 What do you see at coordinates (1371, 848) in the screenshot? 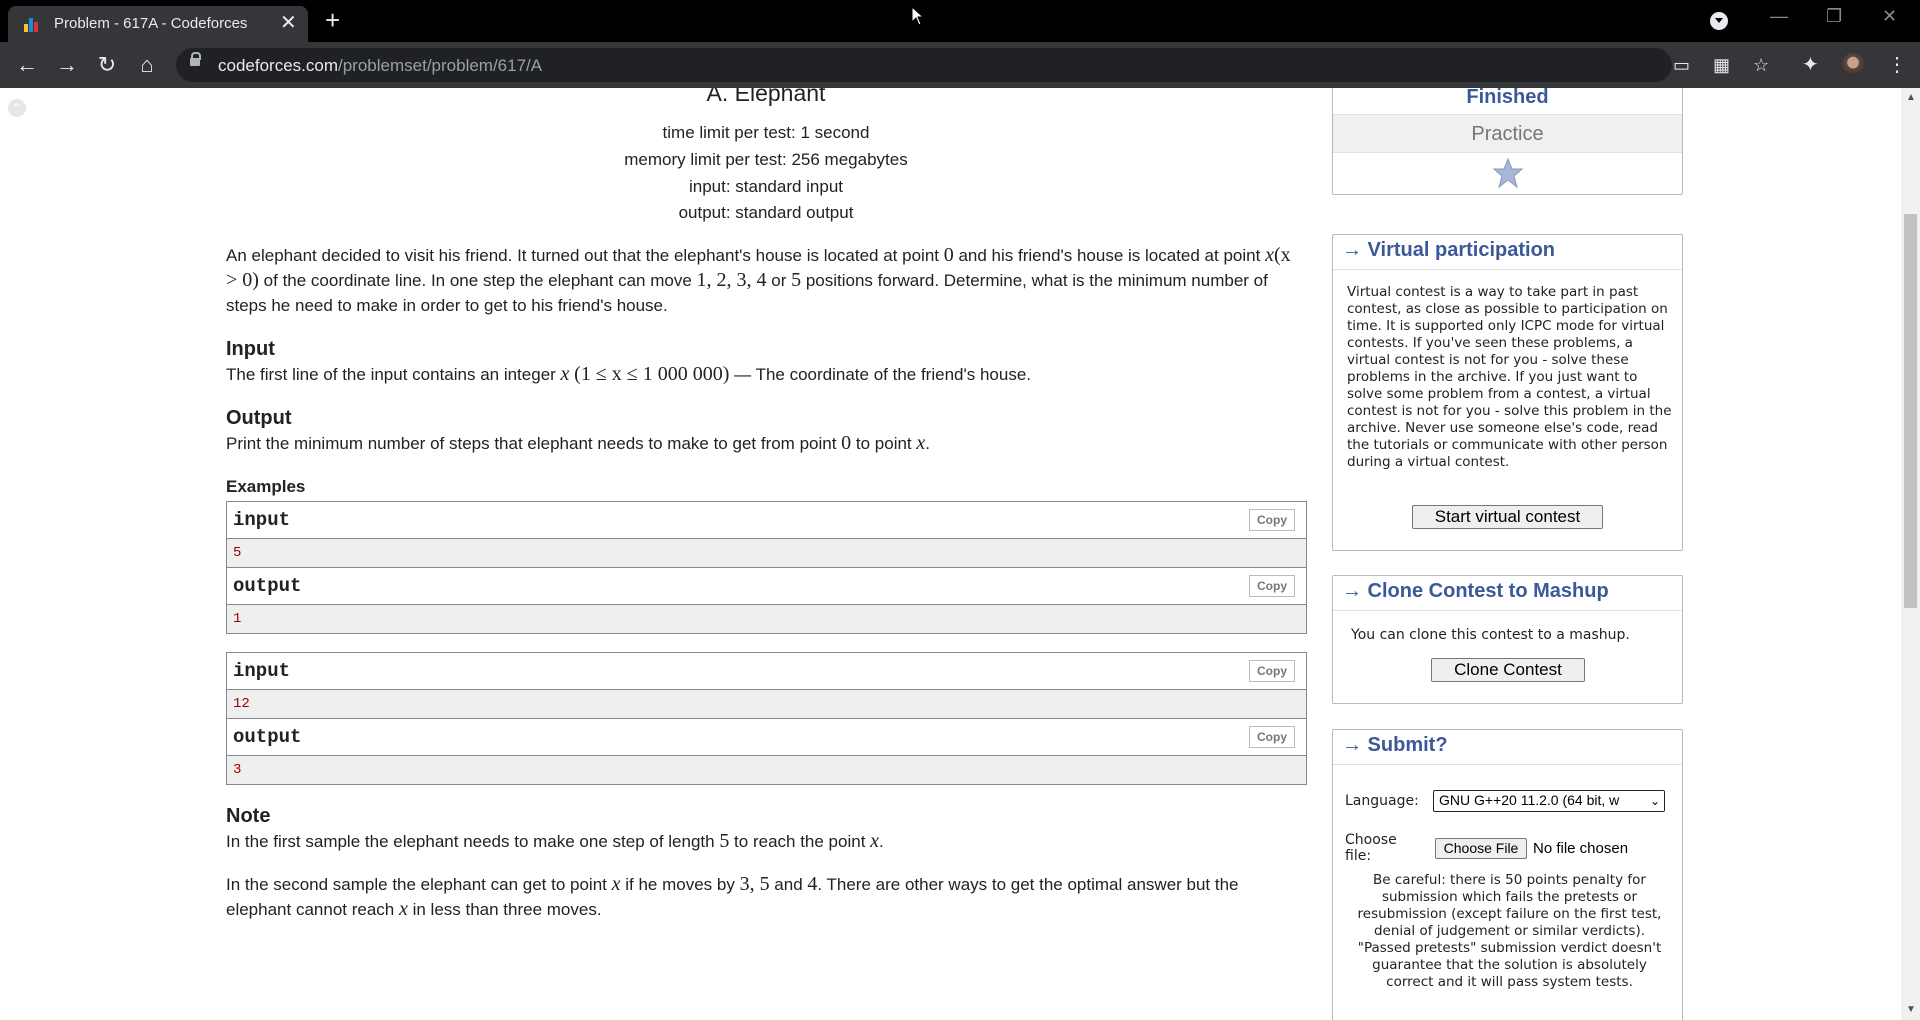
I see `choose-file-label: Choose file:` at bounding box center [1371, 848].